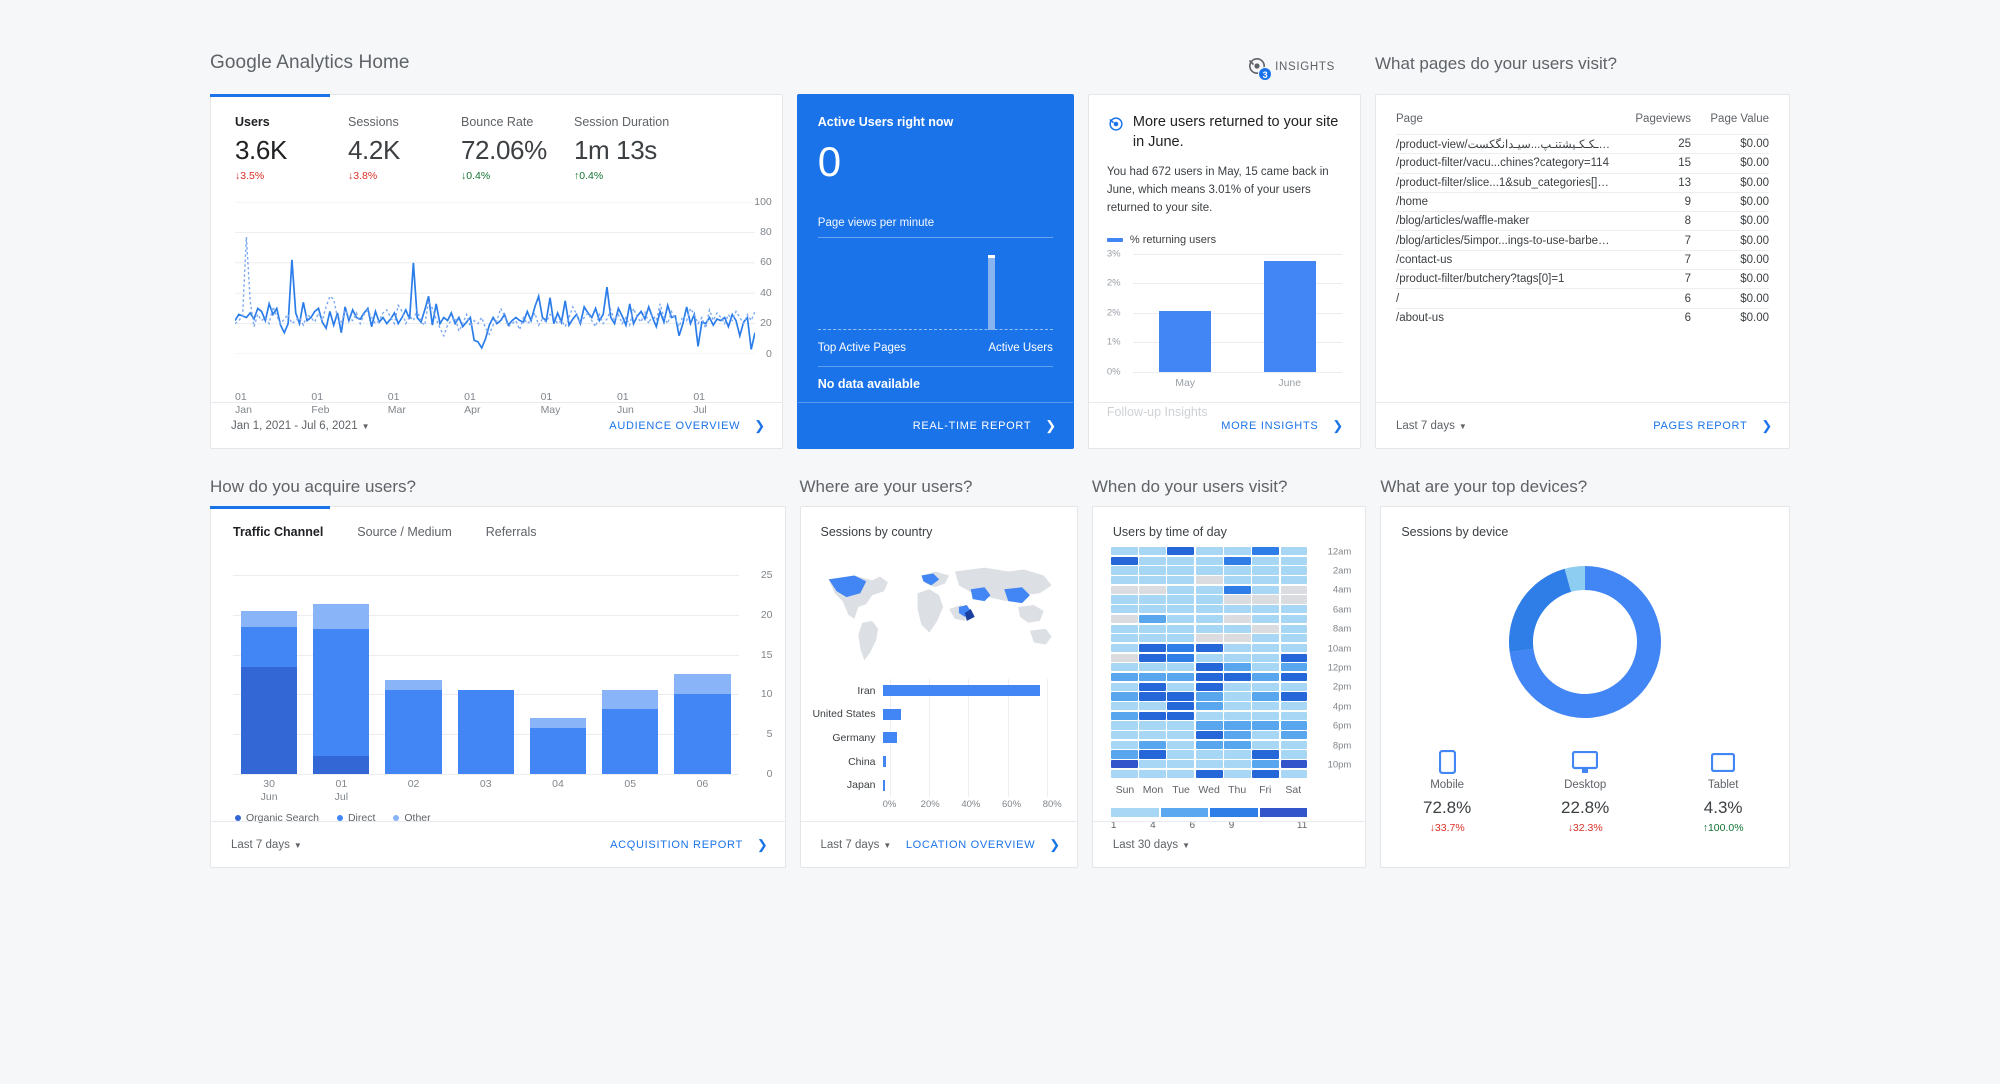  What do you see at coordinates (937, 762) in the screenshot?
I see `country-row: China` at bounding box center [937, 762].